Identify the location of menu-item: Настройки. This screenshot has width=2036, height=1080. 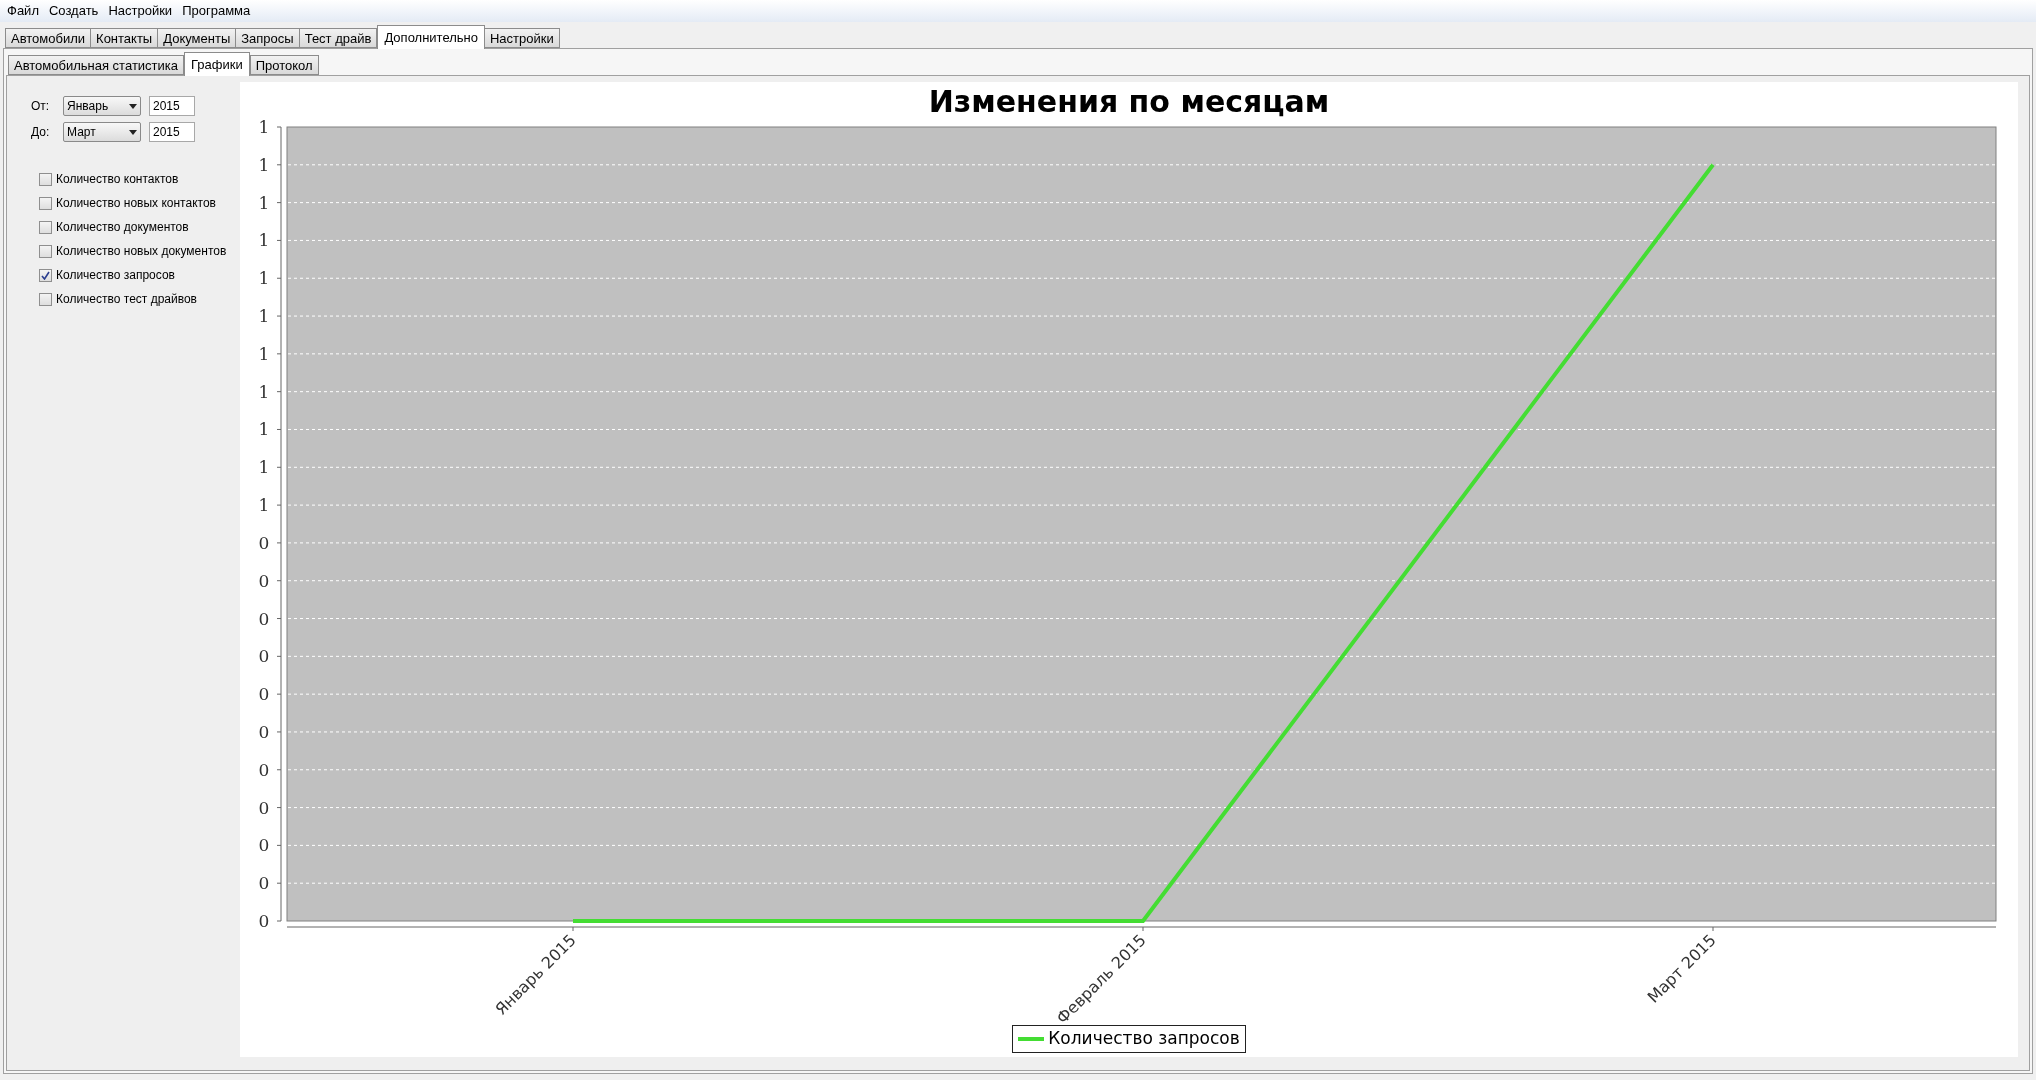
(140, 11).